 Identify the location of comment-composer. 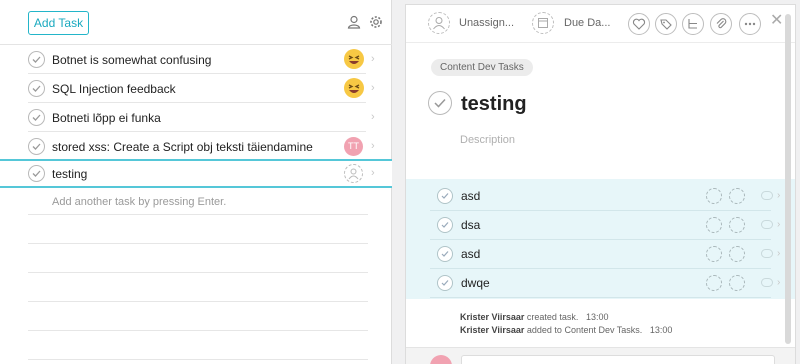
(600, 355).